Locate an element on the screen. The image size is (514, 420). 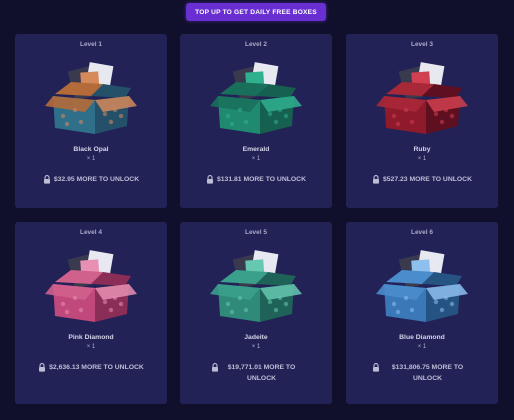
box-name: Jadeite is located at coordinates (256, 337).